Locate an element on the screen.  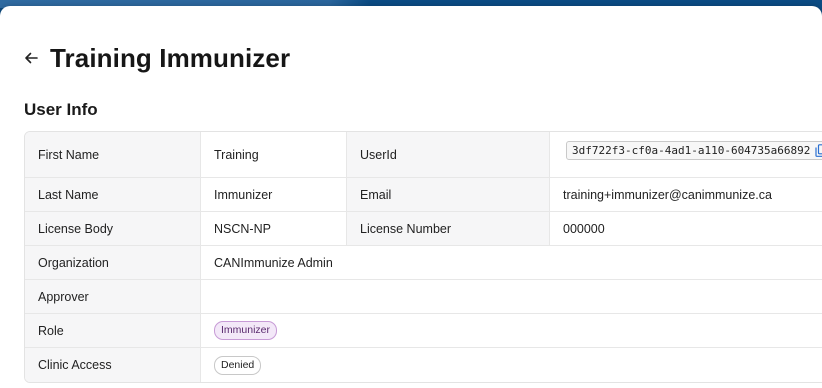
role-badge: Immunizer is located at coordinates (246, 330).